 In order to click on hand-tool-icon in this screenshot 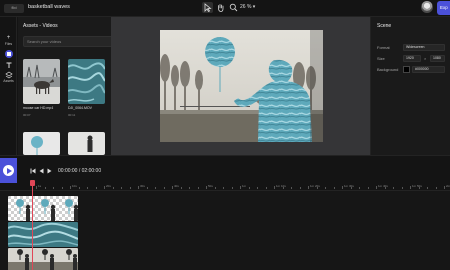, I will do `click(220, 7)`.